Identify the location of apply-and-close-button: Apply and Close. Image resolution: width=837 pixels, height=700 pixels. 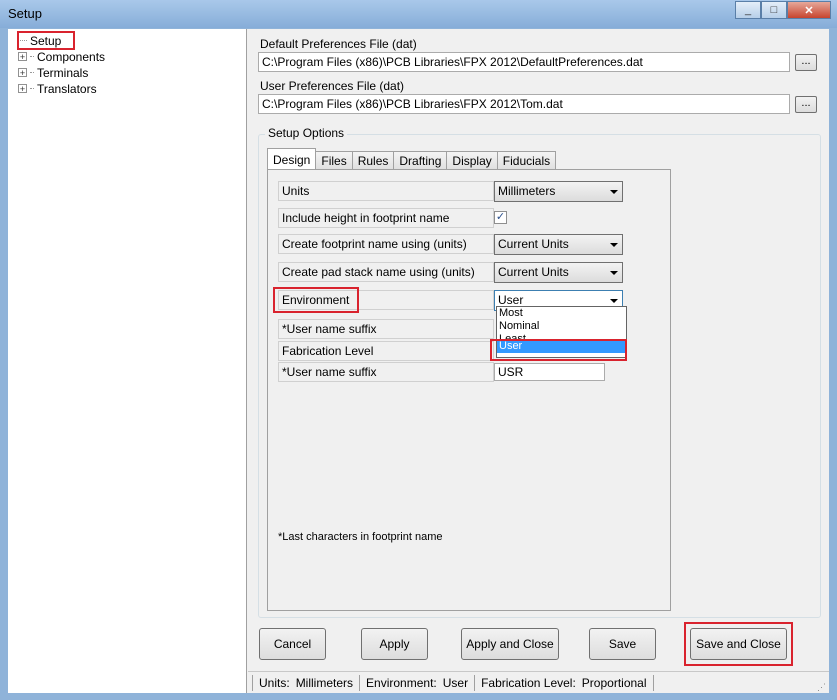
(510, 644).